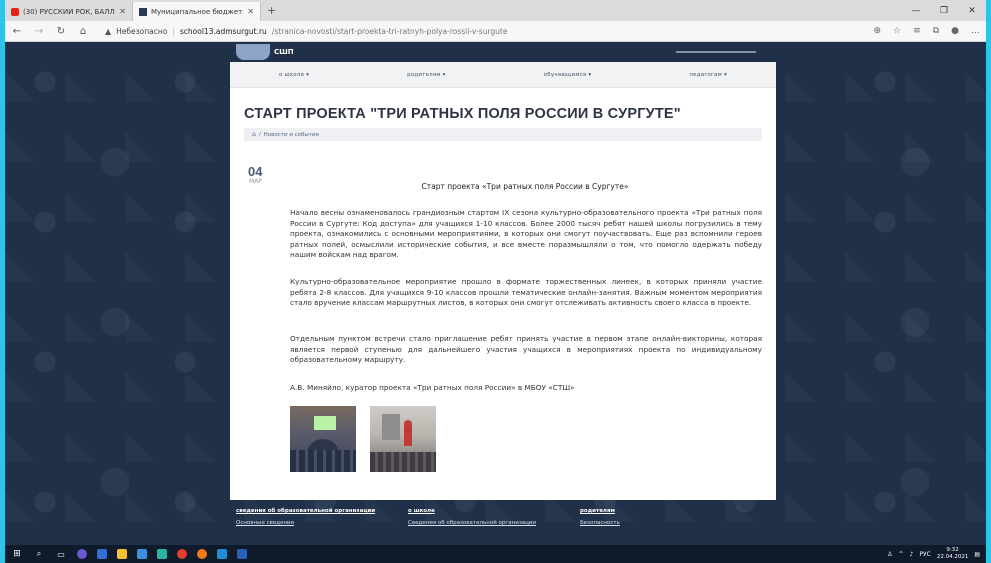  What do you see at coordinates (426, 75) in the screenshot?
I see `nav-parents: родителям ▾` at bounding box center [426, 75].